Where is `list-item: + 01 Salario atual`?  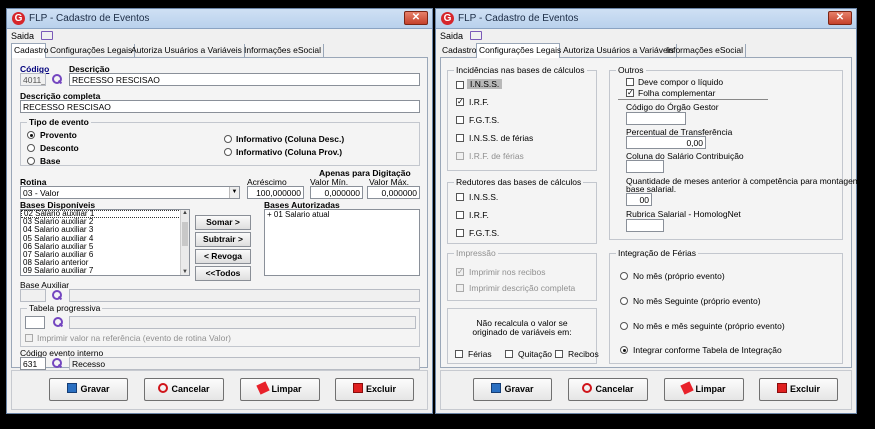 list-item: + 01 Salario atual is located at coordinates (342, 214).